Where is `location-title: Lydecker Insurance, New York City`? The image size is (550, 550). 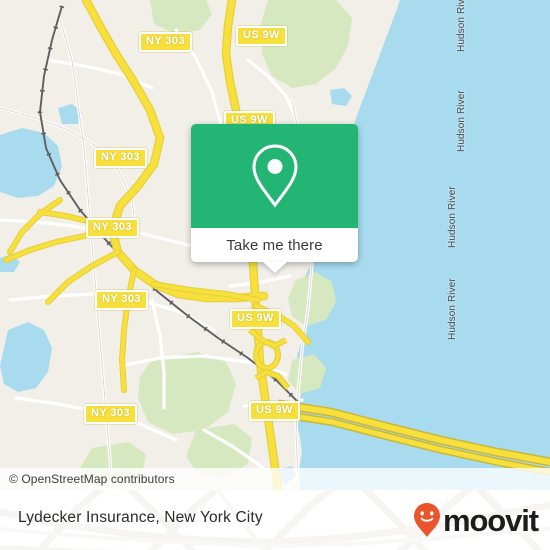
location-title: Lydecker Insurance, New York City is located at coordinates (140, 517).